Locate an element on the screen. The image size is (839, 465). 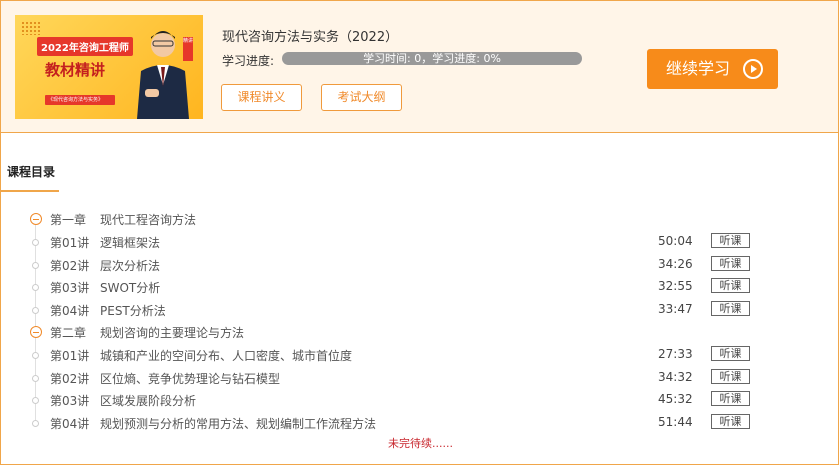
cover-headline: 教材精讲 is located at coordinates (75, 70).